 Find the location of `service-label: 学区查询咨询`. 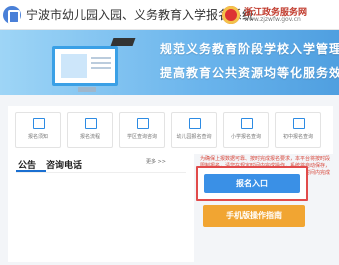

service-label: 学区查询咨询 is located at coordinates (141, 137).